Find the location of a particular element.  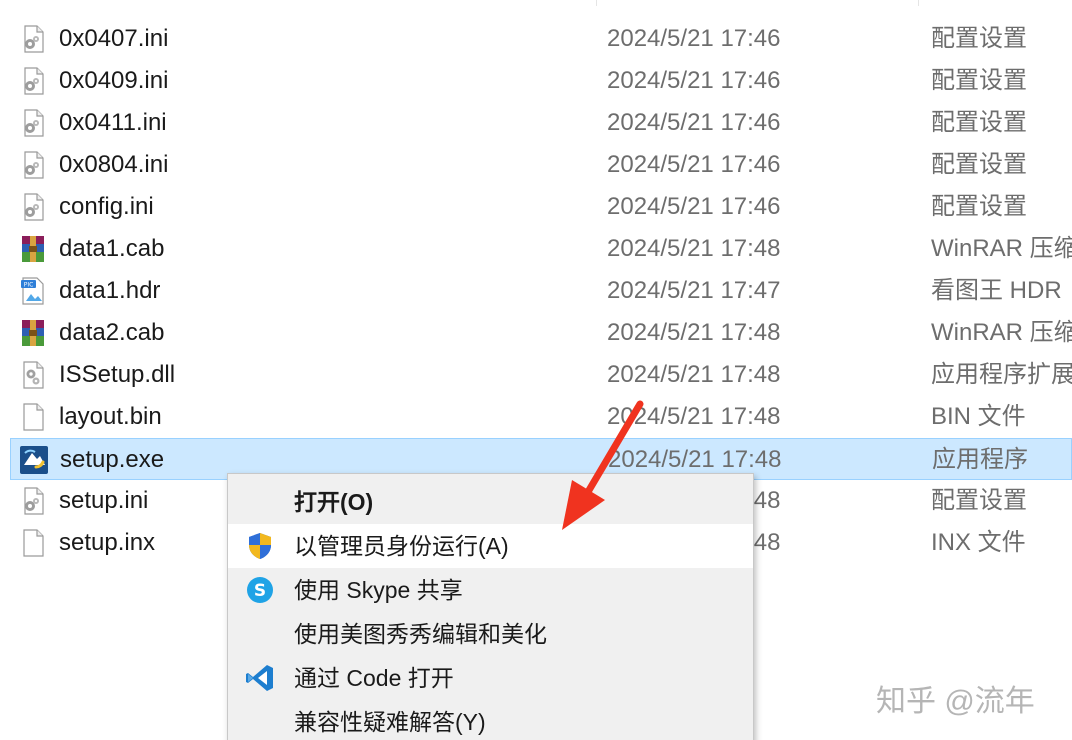

menu-item-run-as-admin: 以管理员身份运行(A) is located at coordinates (490, 546).